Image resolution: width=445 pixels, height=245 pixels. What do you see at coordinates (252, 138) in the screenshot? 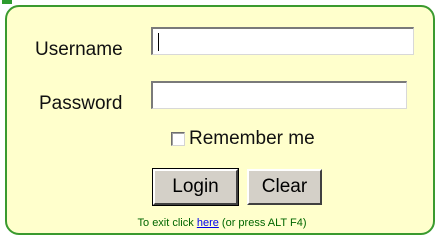
I see `remember-me-label: Remember me` at bounding box center [252, 138].